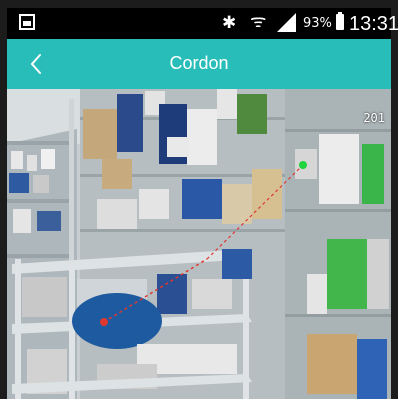 The width and height of the screenshot is (398, 399). Describe the element at coordinates (27, 22) in the screenshot. I see `image-icon` at that location.